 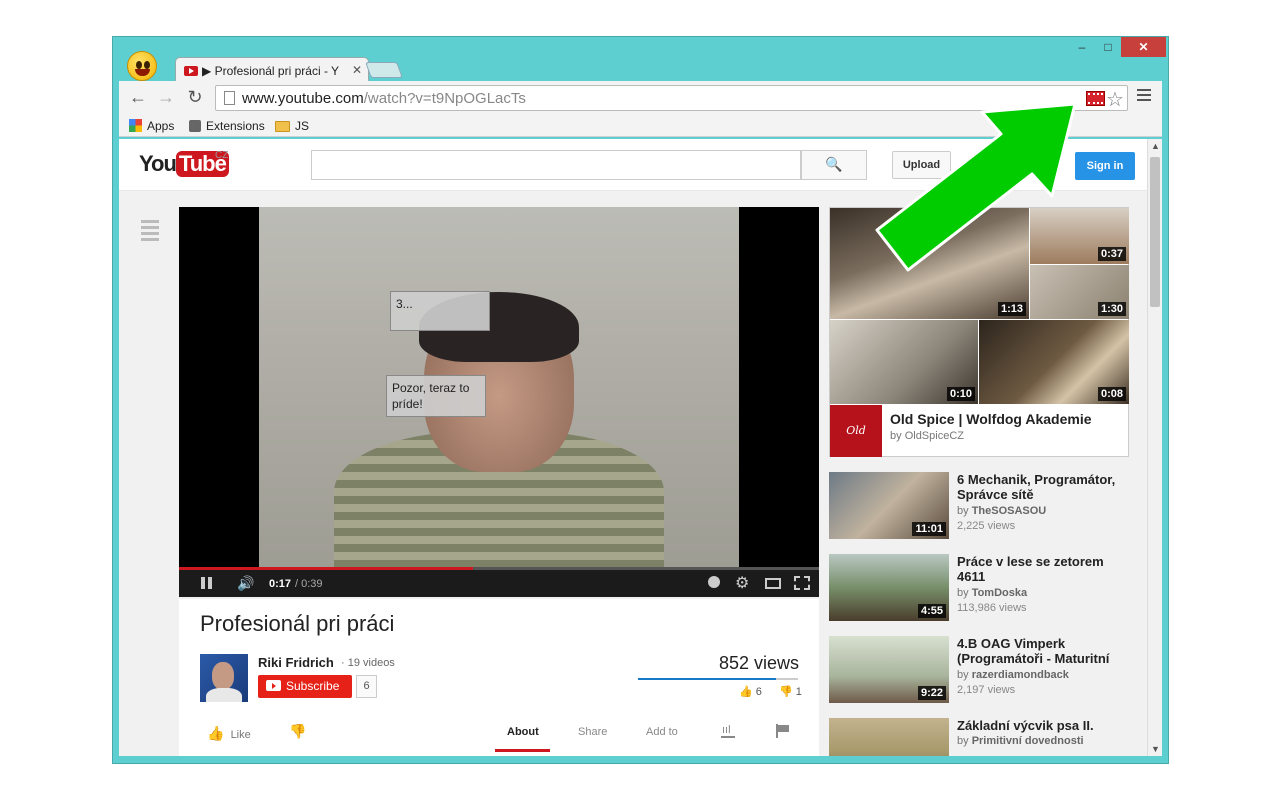 I want to click on youtube-masthead: You Tube CZ 🔍 Upload Sign in, so click(x=633, y=165).